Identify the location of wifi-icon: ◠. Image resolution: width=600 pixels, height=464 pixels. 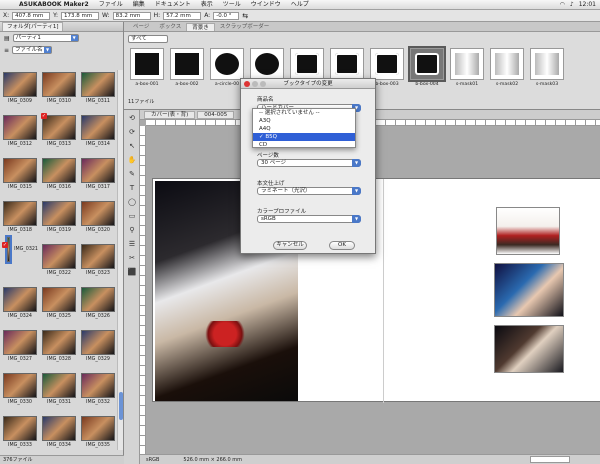
(562, 4).